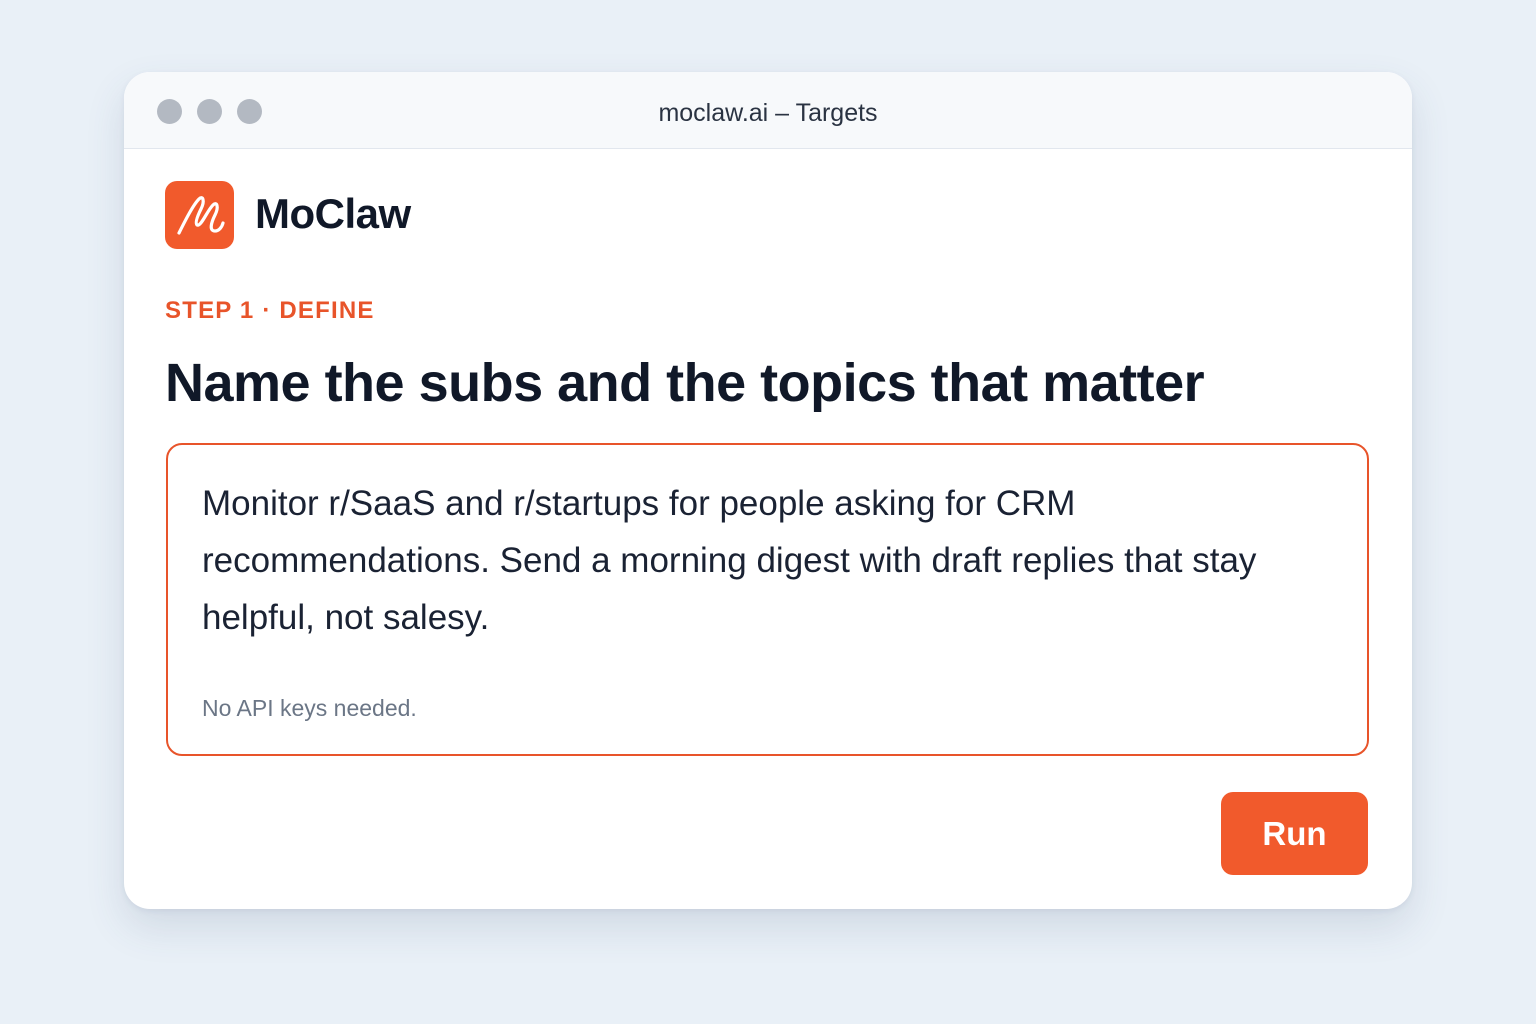 Image resolution: width=1536 pixels, height=1024 pixels. What do you see at coordinates (685, 383) in the screenshot?
I see `page-title: Name the subs and the topics that matter` at bounding box center [685, 383].